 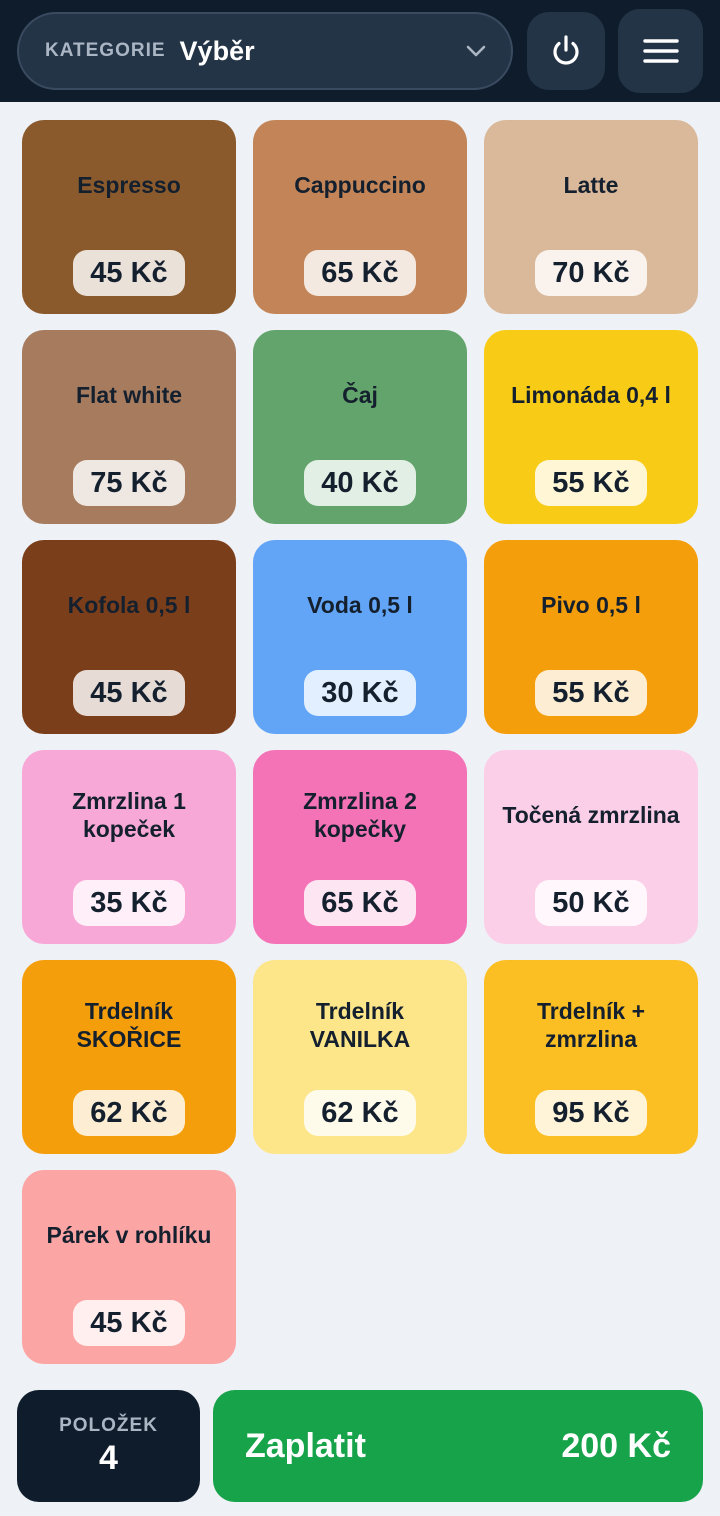 I want to click on product-tile: Točená zmrzlina 50 Kč, so click(x=591, y=847).